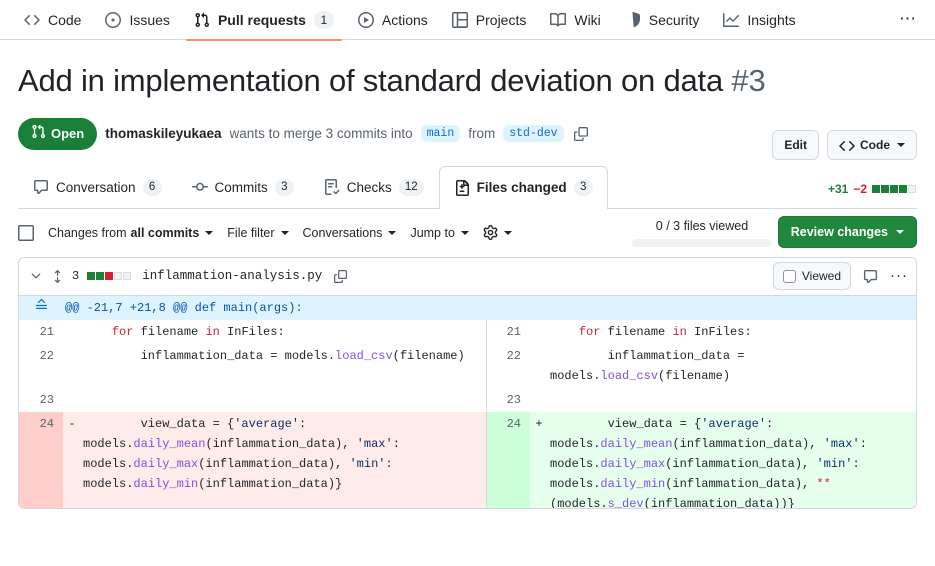 Image resolution: width=935 pixels, height=566 pixels. Describe the element at coordinates (65, 19) in the screenshot. I see `nav-item-label: Code` at that location.